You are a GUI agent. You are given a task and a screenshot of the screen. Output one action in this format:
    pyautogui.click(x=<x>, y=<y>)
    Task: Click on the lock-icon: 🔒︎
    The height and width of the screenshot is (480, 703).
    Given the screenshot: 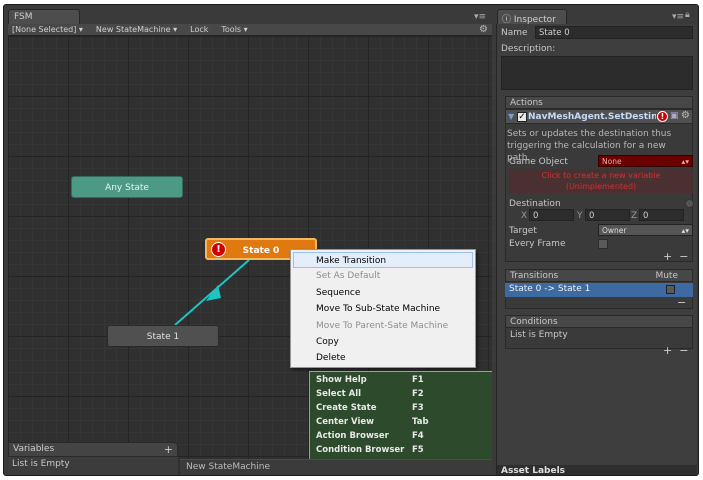 What is the action you would take?
    pyautogui.click(x=687, y=15)
    